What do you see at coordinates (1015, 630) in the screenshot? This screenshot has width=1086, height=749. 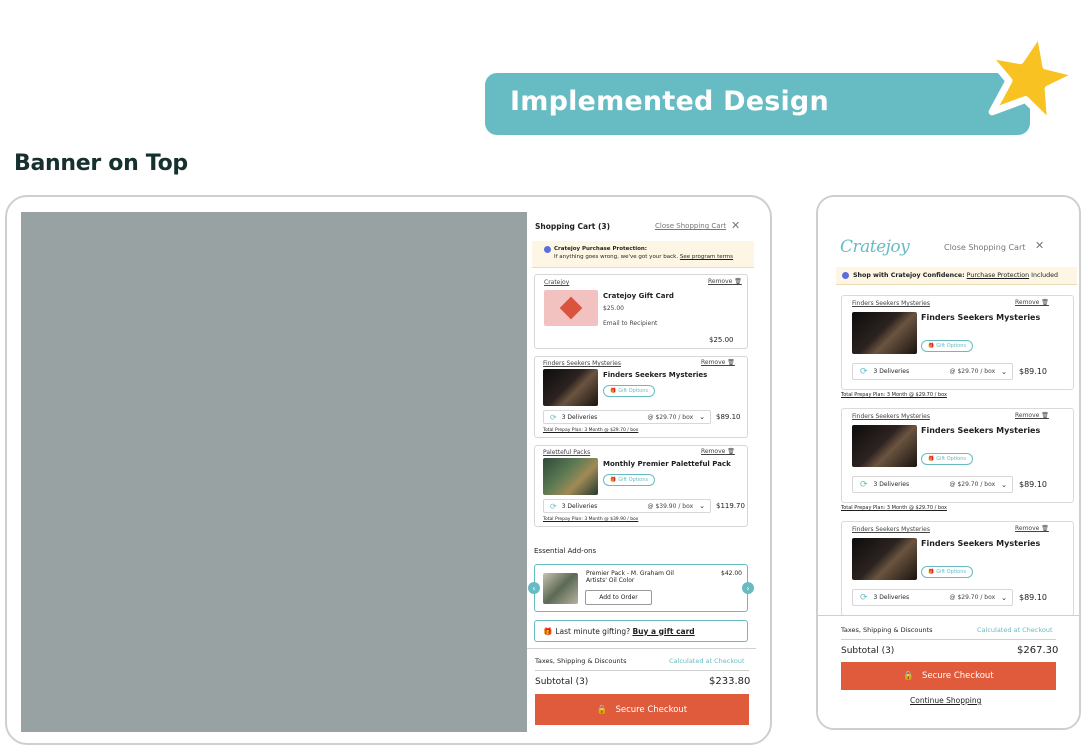 I see `taxes-value: Calculated at Checkout` at bounding box center [1015, 630].